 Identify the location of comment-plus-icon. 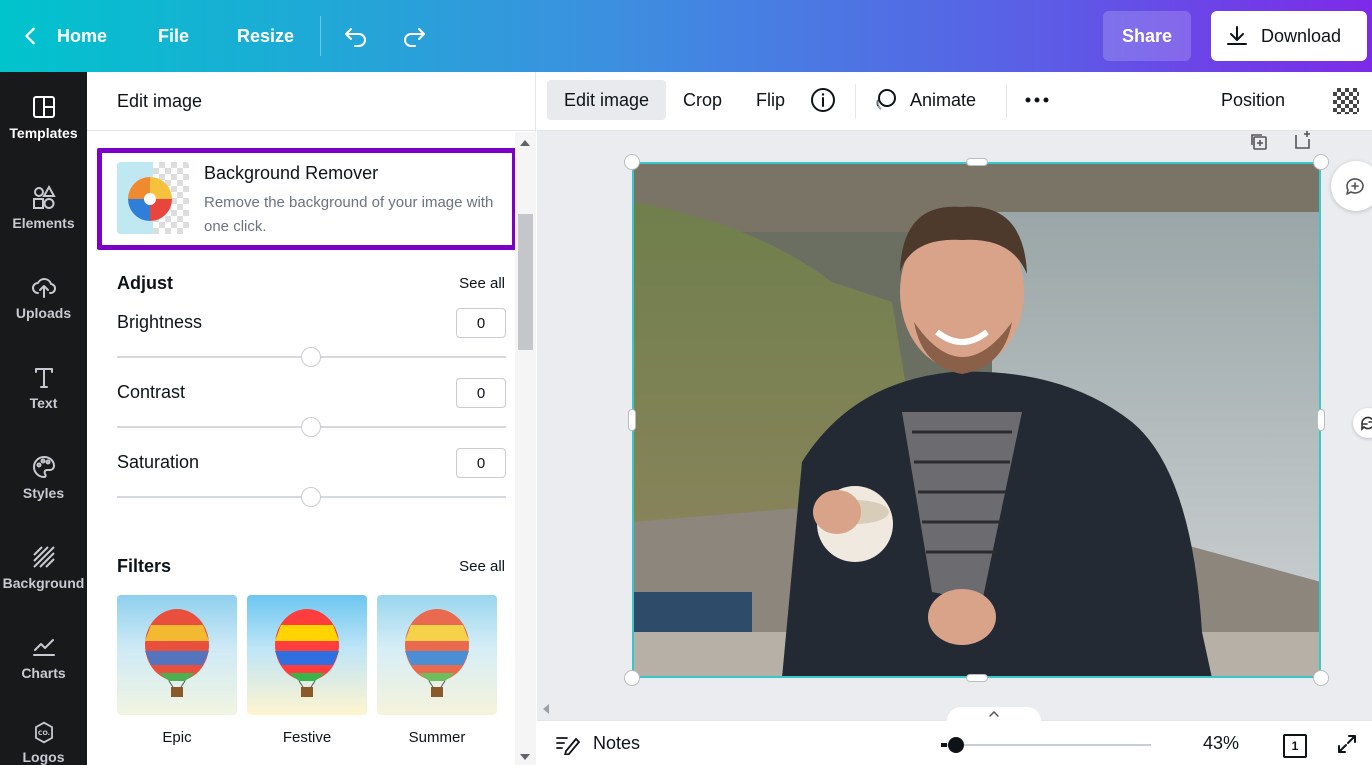
(1355, 186).